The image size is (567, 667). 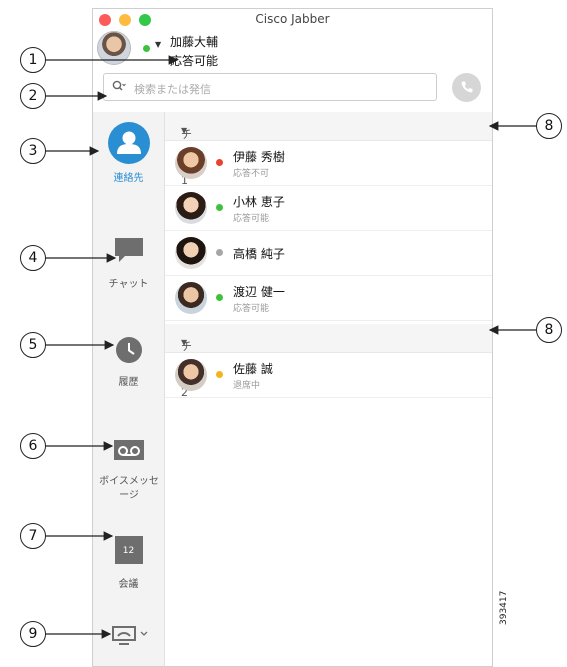 What do you see at coordinates (33, 446) in the screenshot?
I see `callout-6: 6` at bounding box center [33, 446].